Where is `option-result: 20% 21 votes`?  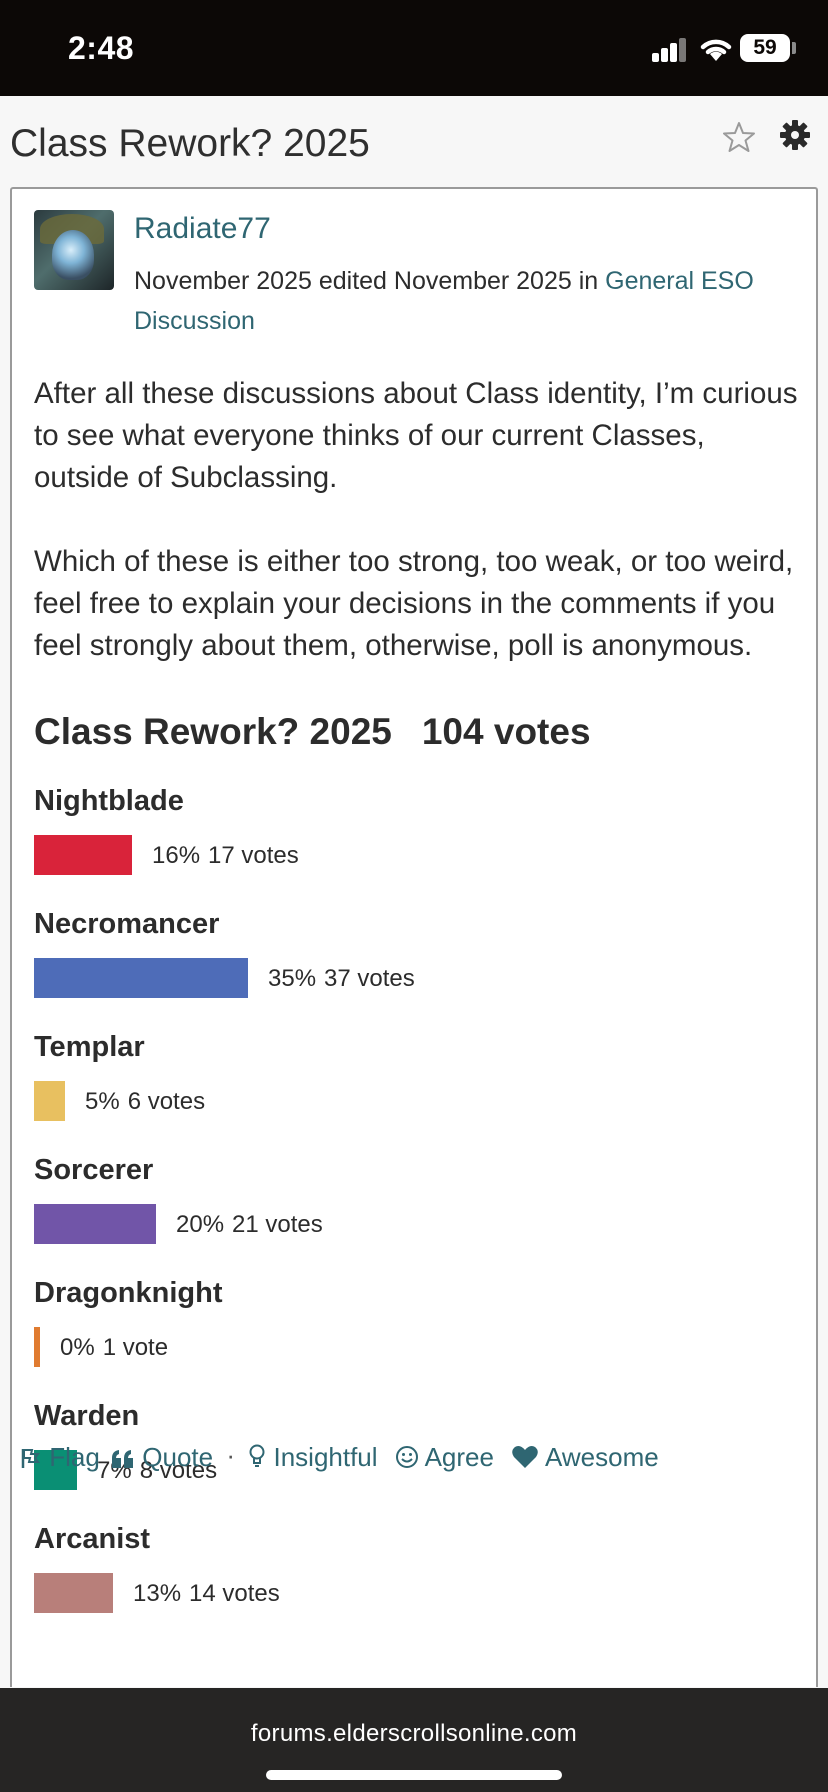
option-result: 20% 21 votes is located at coordinates (249, 1225).